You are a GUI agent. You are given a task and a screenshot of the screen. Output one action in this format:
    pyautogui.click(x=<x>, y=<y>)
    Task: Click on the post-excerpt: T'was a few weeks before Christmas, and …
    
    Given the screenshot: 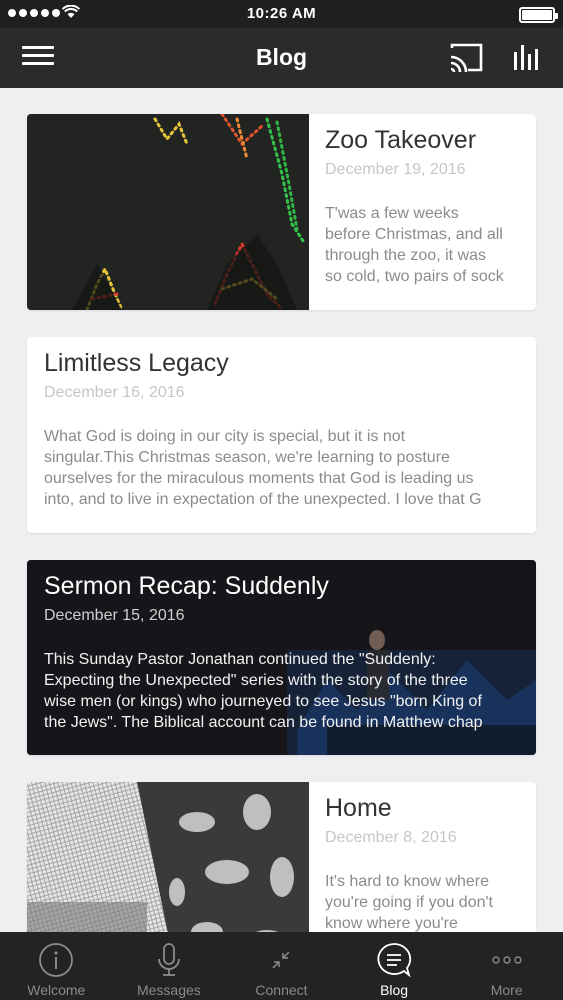 What is the action you would take?
    pyautogui.click(x=414, y=245)
    